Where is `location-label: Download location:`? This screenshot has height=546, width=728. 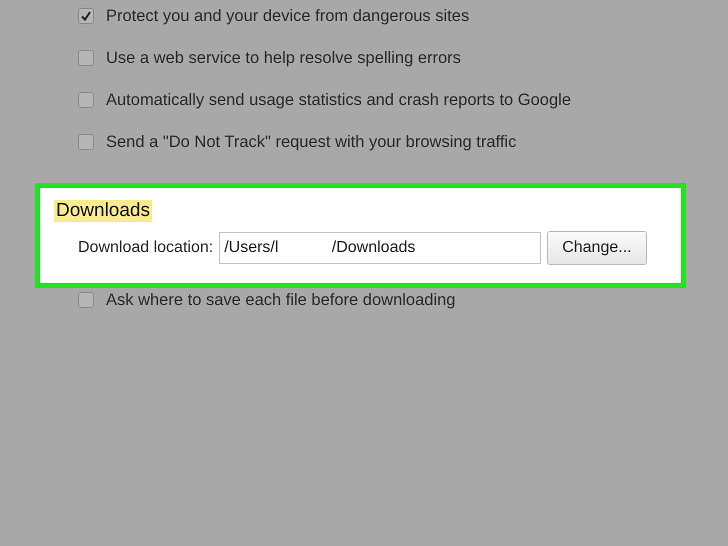
location-label: Download location: is located at coordinates (146, 248).